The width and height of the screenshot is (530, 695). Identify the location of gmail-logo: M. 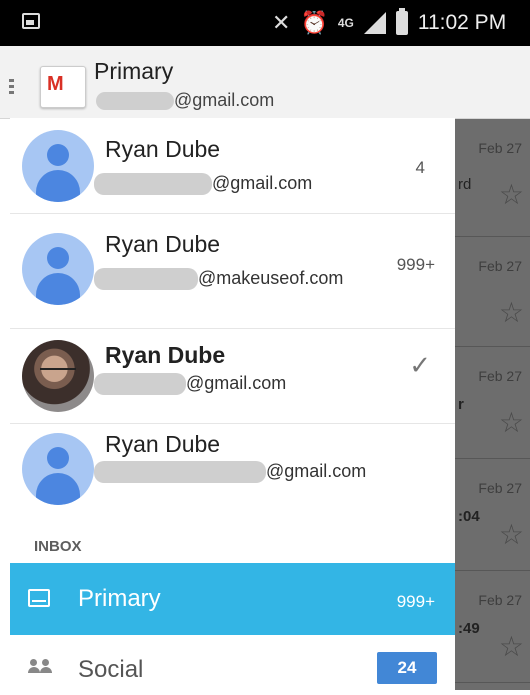
(63, 87).